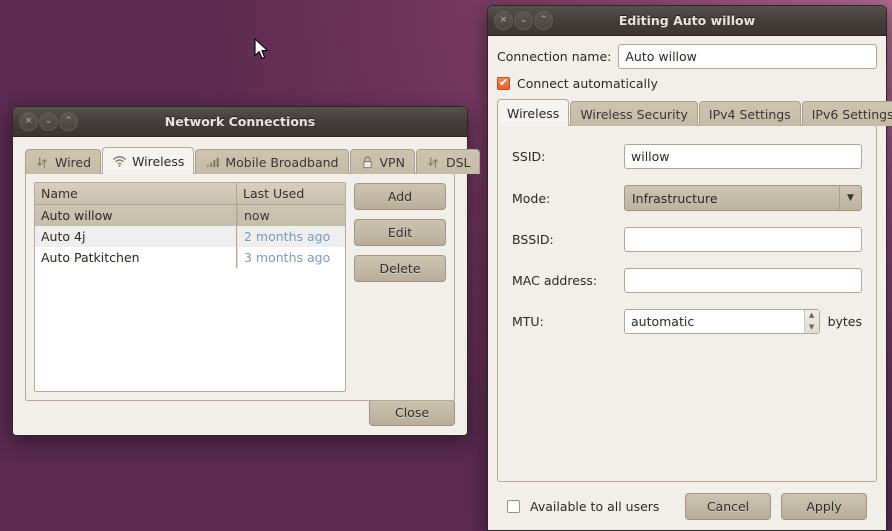 This screenshot has height=531, width=892. What do you see at coordinates (812, 316) in the screenshot?
I see `spin-up-icon: ▲` at bounding box center [812, 316].